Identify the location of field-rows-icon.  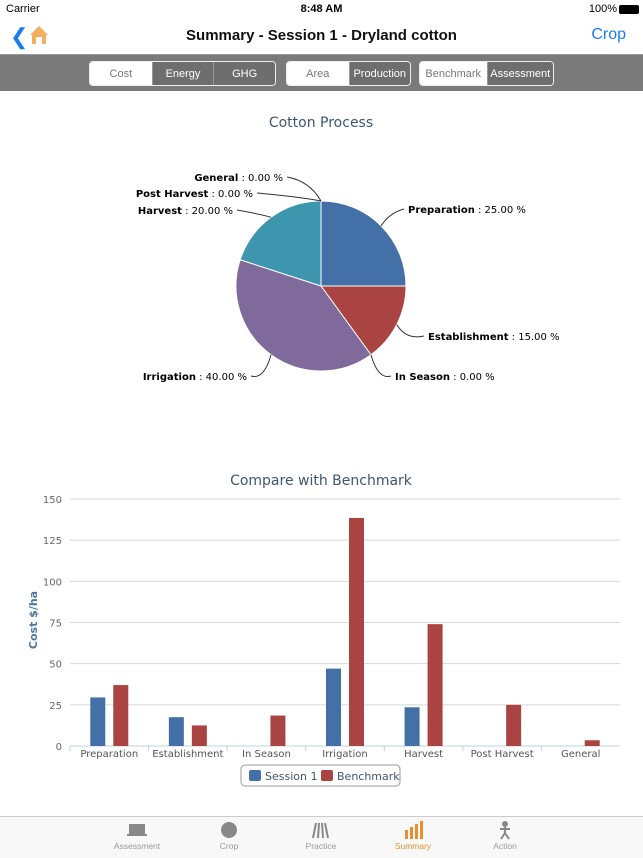
(321, 830).